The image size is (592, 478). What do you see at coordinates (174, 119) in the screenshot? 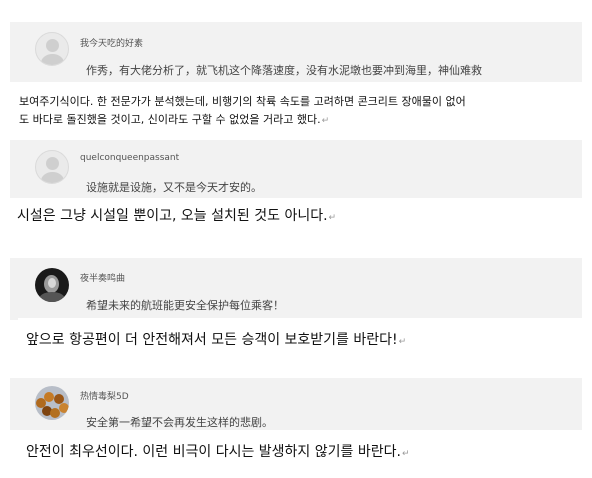
I see `translation-line: 도 바다로 돌진했을 것이고, 신이라도 구할 수 없었을 거라고 했다.↵` at bounding box center [174, 119].